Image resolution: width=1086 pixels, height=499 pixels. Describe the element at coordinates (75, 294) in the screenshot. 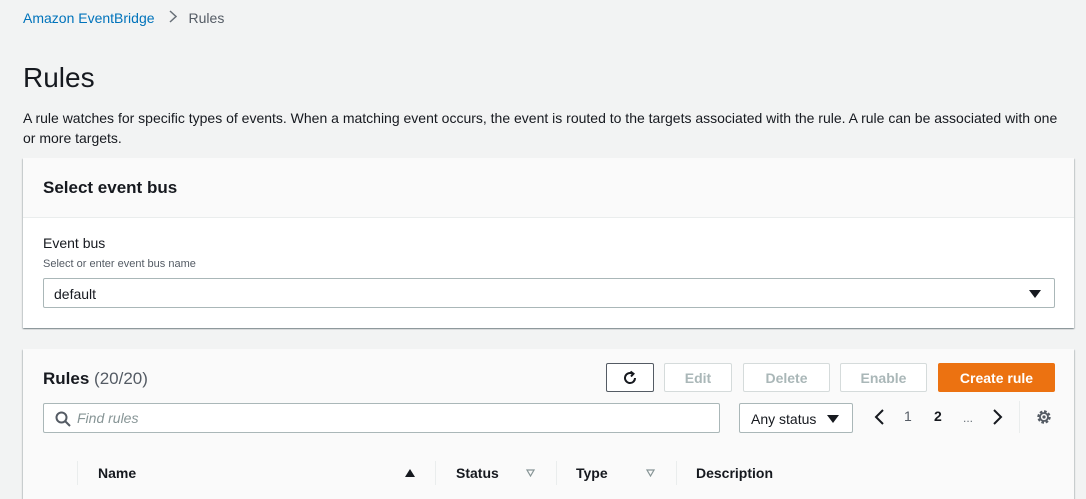

I see `event-bus-selected-value: default` at that location.